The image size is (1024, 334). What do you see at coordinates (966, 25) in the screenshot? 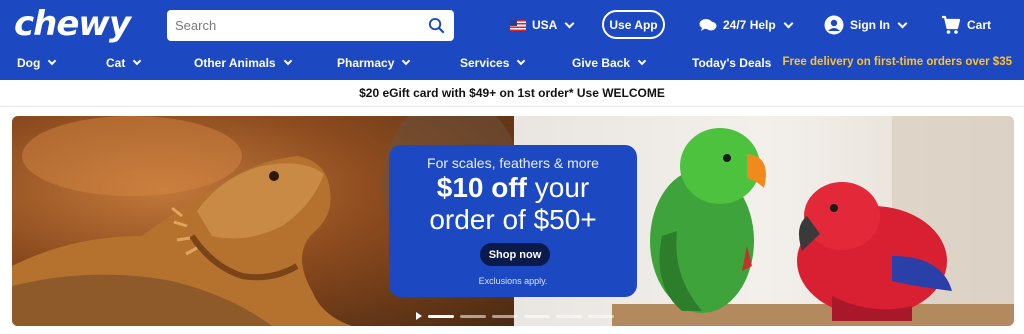
I see `cart-button: Cart` at bounding box center [966, 25].